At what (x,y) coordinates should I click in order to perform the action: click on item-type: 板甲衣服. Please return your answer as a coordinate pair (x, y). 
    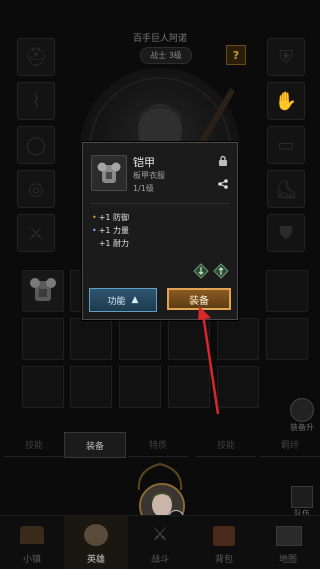
    Looking at the image, I should click on (149, 175).